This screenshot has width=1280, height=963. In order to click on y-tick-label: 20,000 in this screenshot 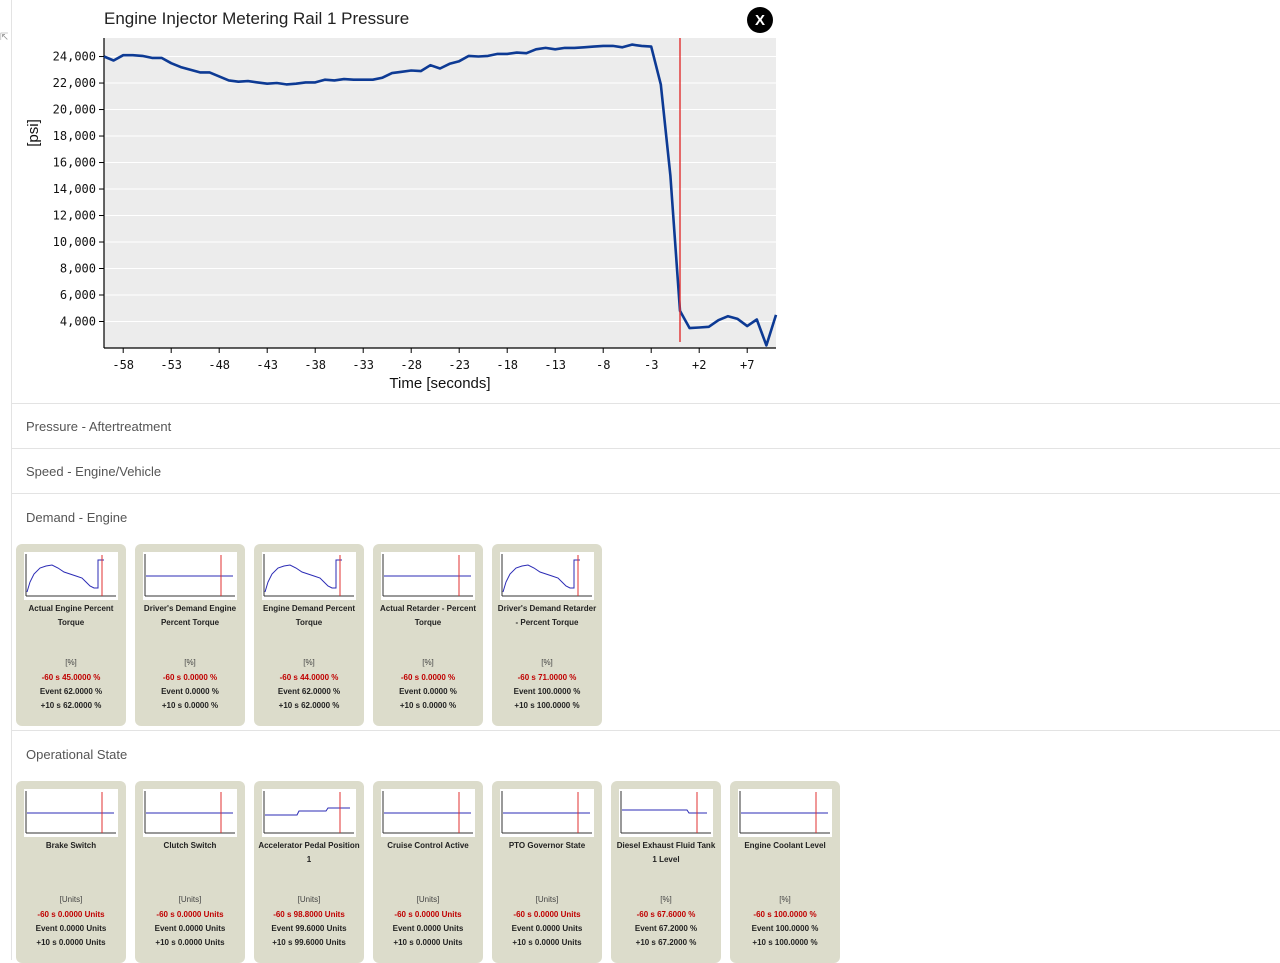, I will do `click(74, 110)`.